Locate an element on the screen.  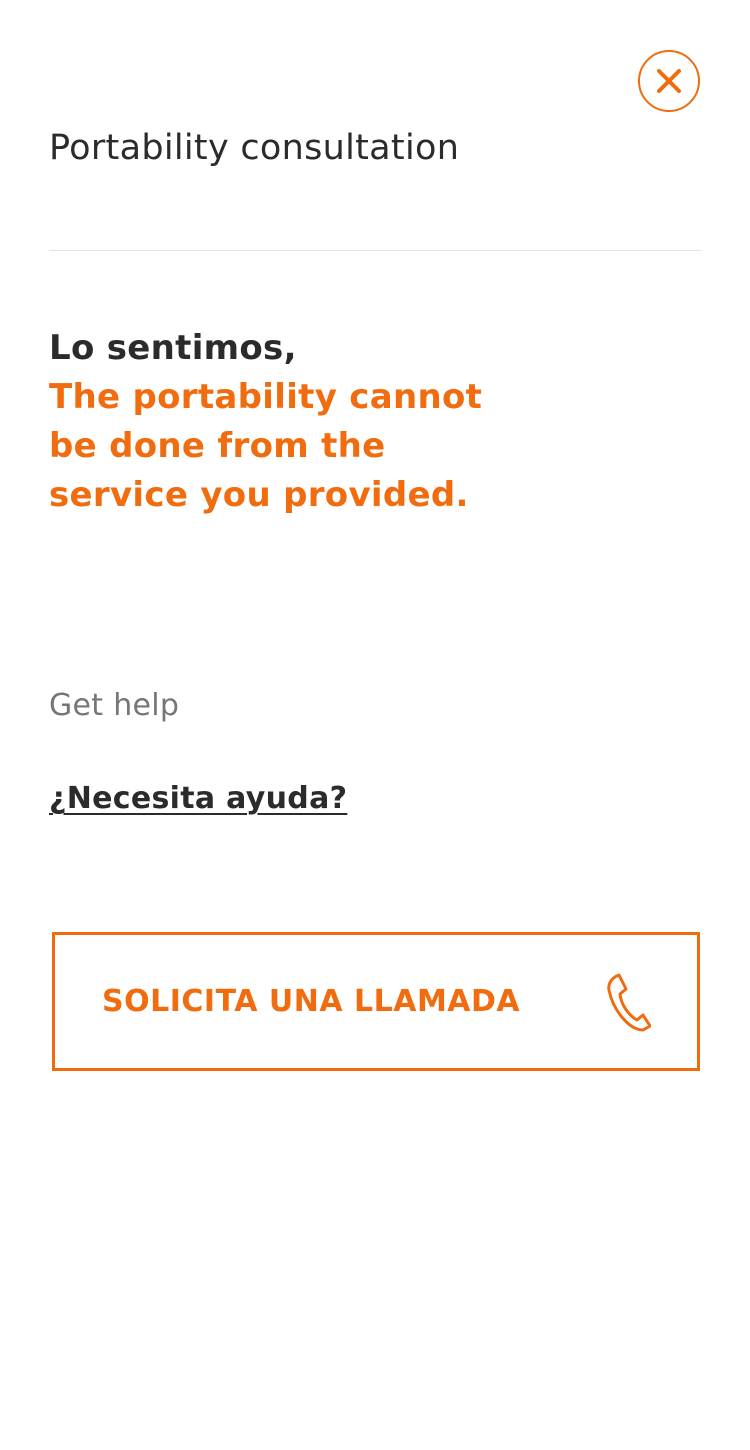
request-call-button: SOLICITA UNA LLAMADA is located at coordinates (376, 1001).